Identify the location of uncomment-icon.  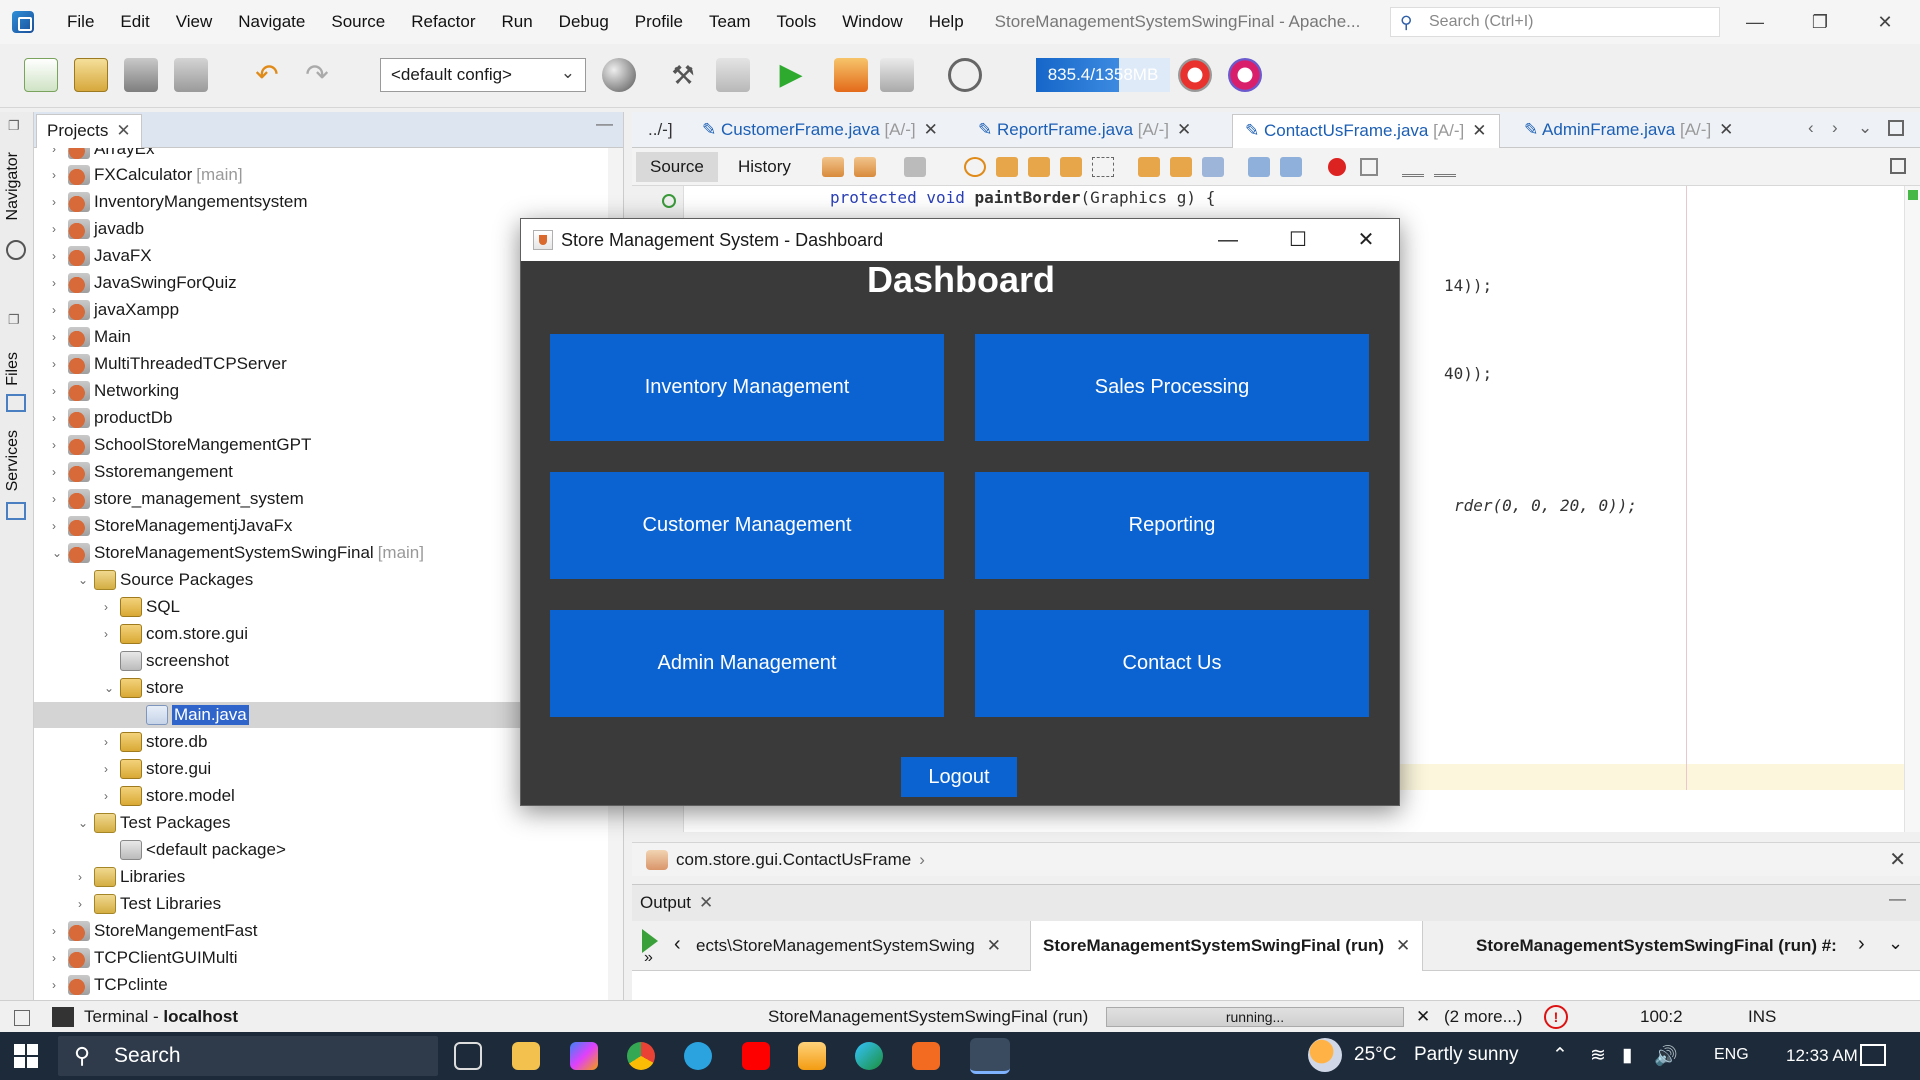
(1445, 167).